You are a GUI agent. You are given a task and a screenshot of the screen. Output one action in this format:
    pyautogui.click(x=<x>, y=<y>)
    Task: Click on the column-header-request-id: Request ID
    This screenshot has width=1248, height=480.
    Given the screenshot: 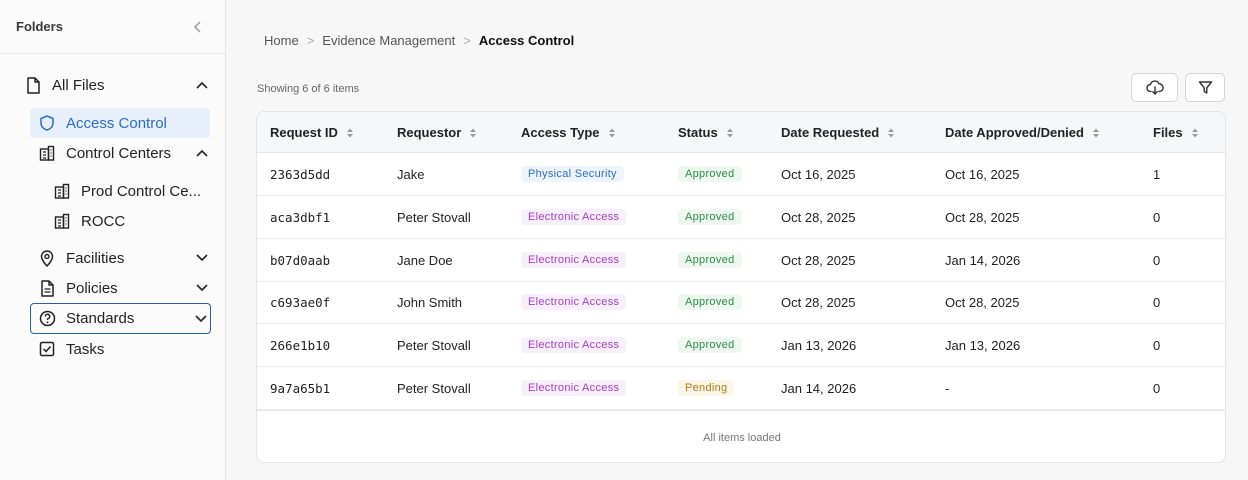 What is the action you would take?
    pyautogui.click(x=312, y=132)
    